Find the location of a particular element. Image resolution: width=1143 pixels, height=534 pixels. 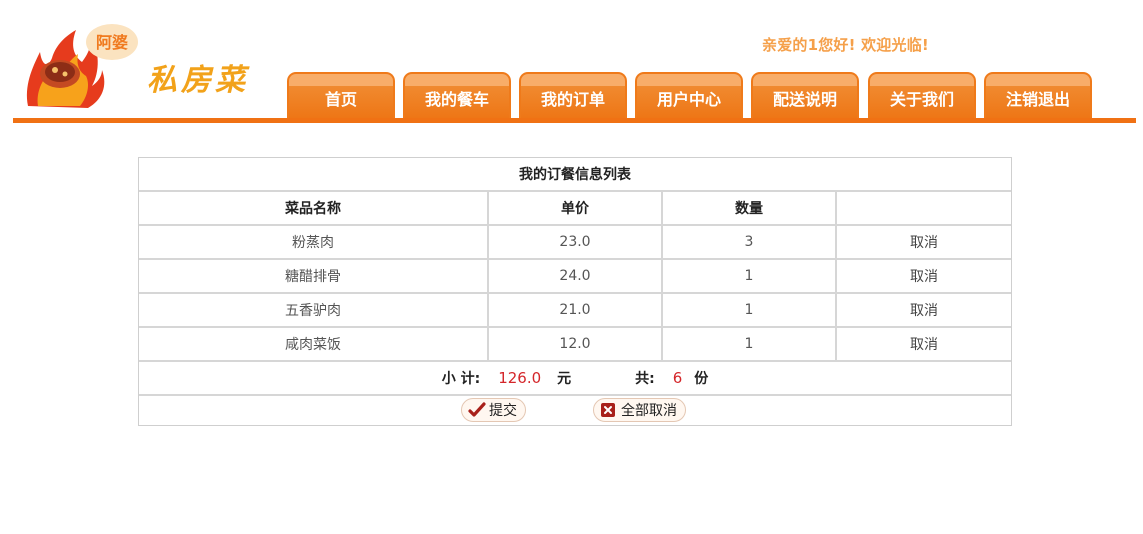

dish-price: 21.0 is located at coordinates (576, 310).